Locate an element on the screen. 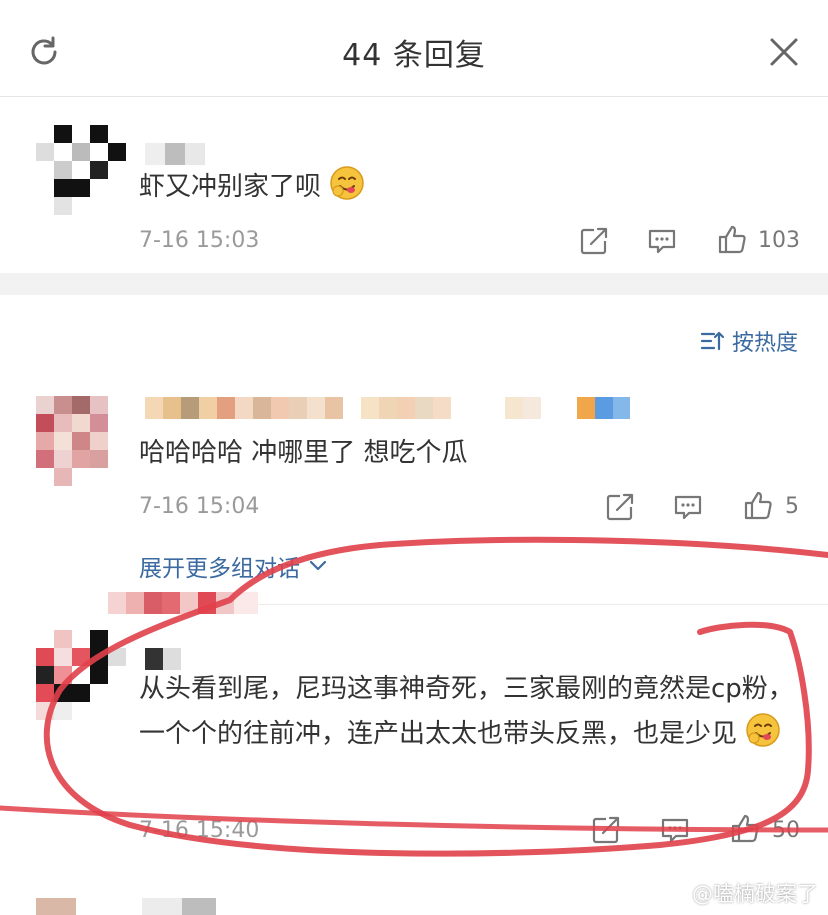 This screenshot has height=915, width=828. expand-more-dialogs: 展开更多组对话 is located at coordinates (233, 566).